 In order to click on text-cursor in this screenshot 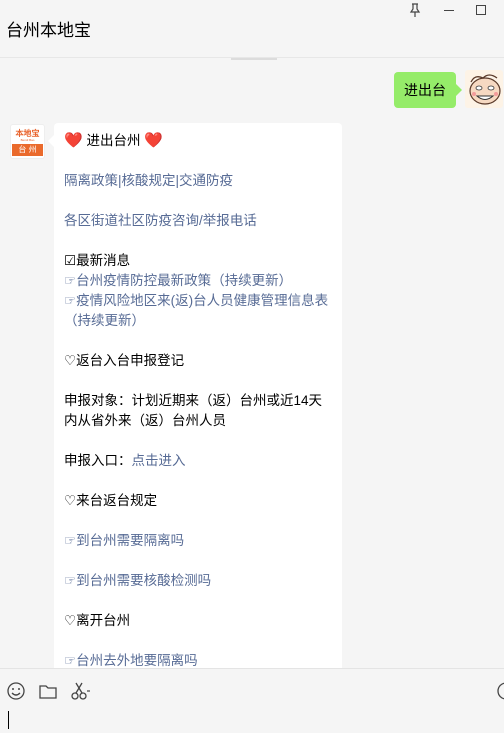, I will do `click(8, 720)`.